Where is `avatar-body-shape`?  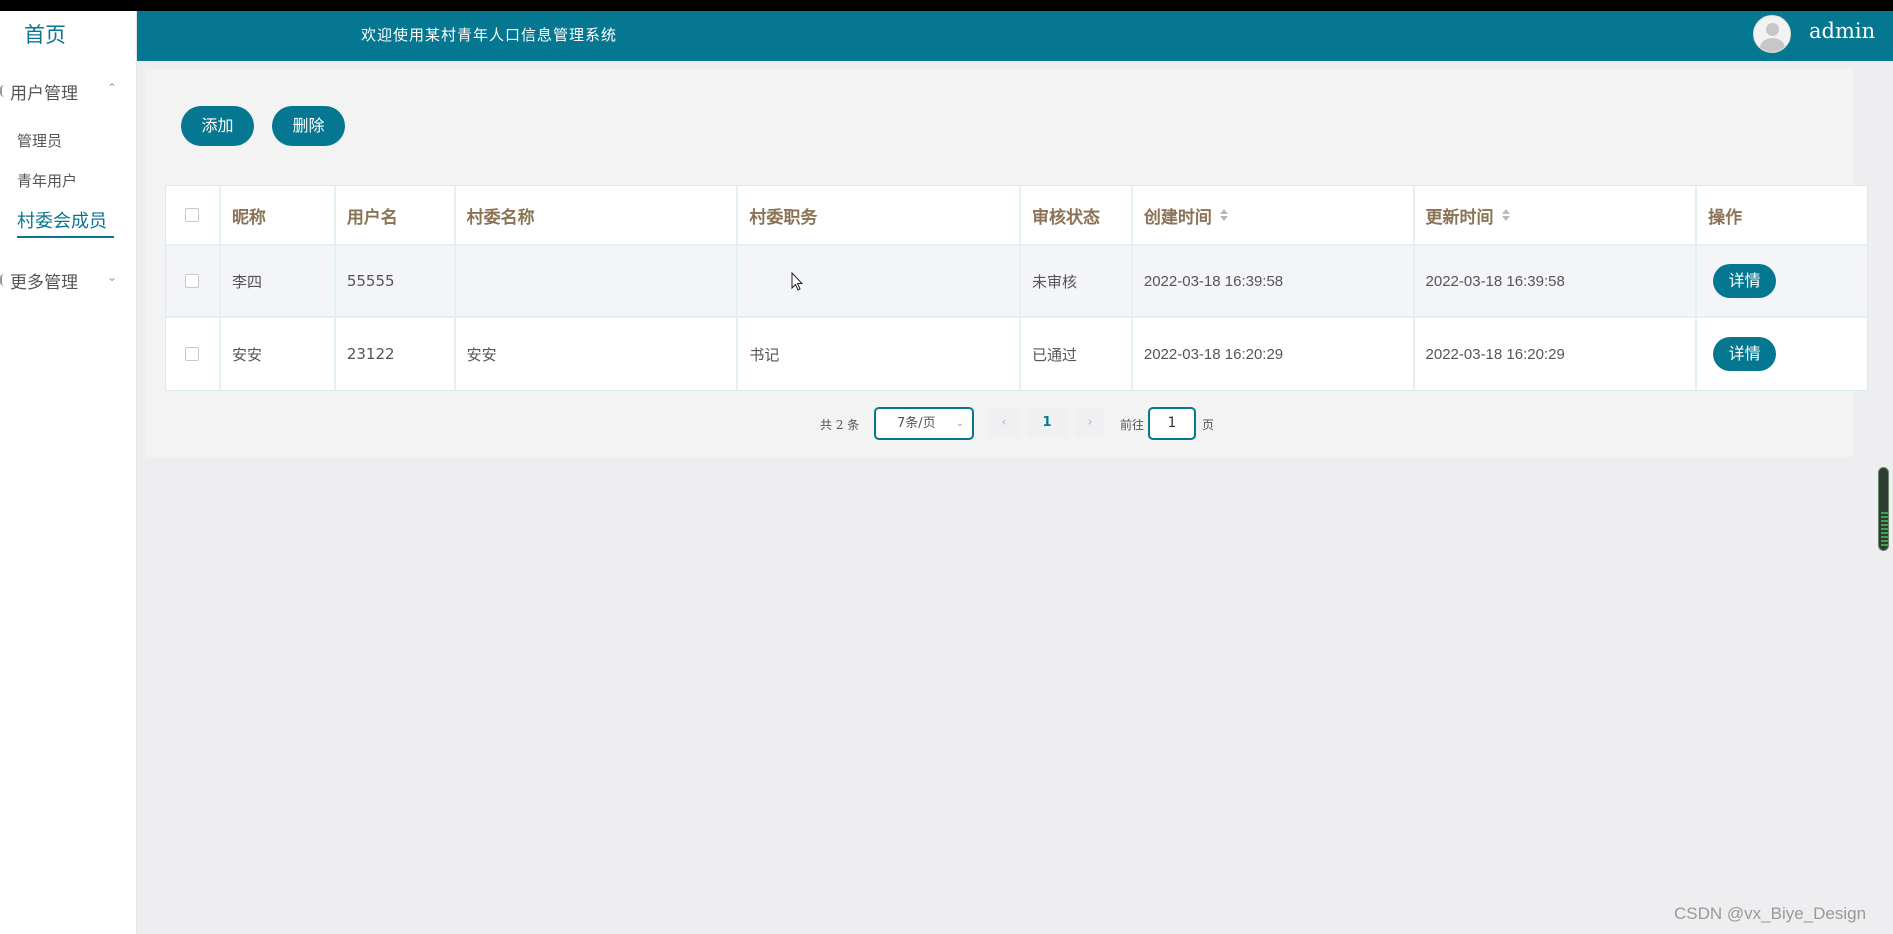
avatar-body-shape is located at coordinates (1772, 45).